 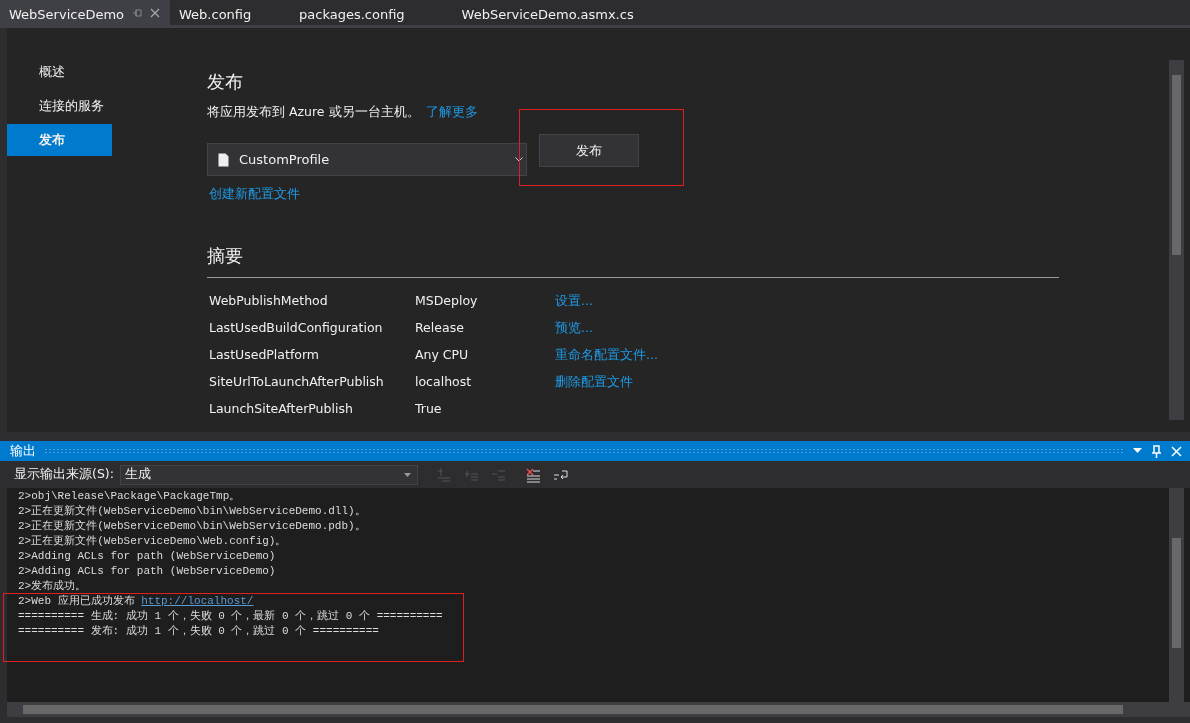 What do you see at coordinates (264, 355) in the screenshot?
I see `property-name: LastUsedPlatform` at bounding box center [264, 355].